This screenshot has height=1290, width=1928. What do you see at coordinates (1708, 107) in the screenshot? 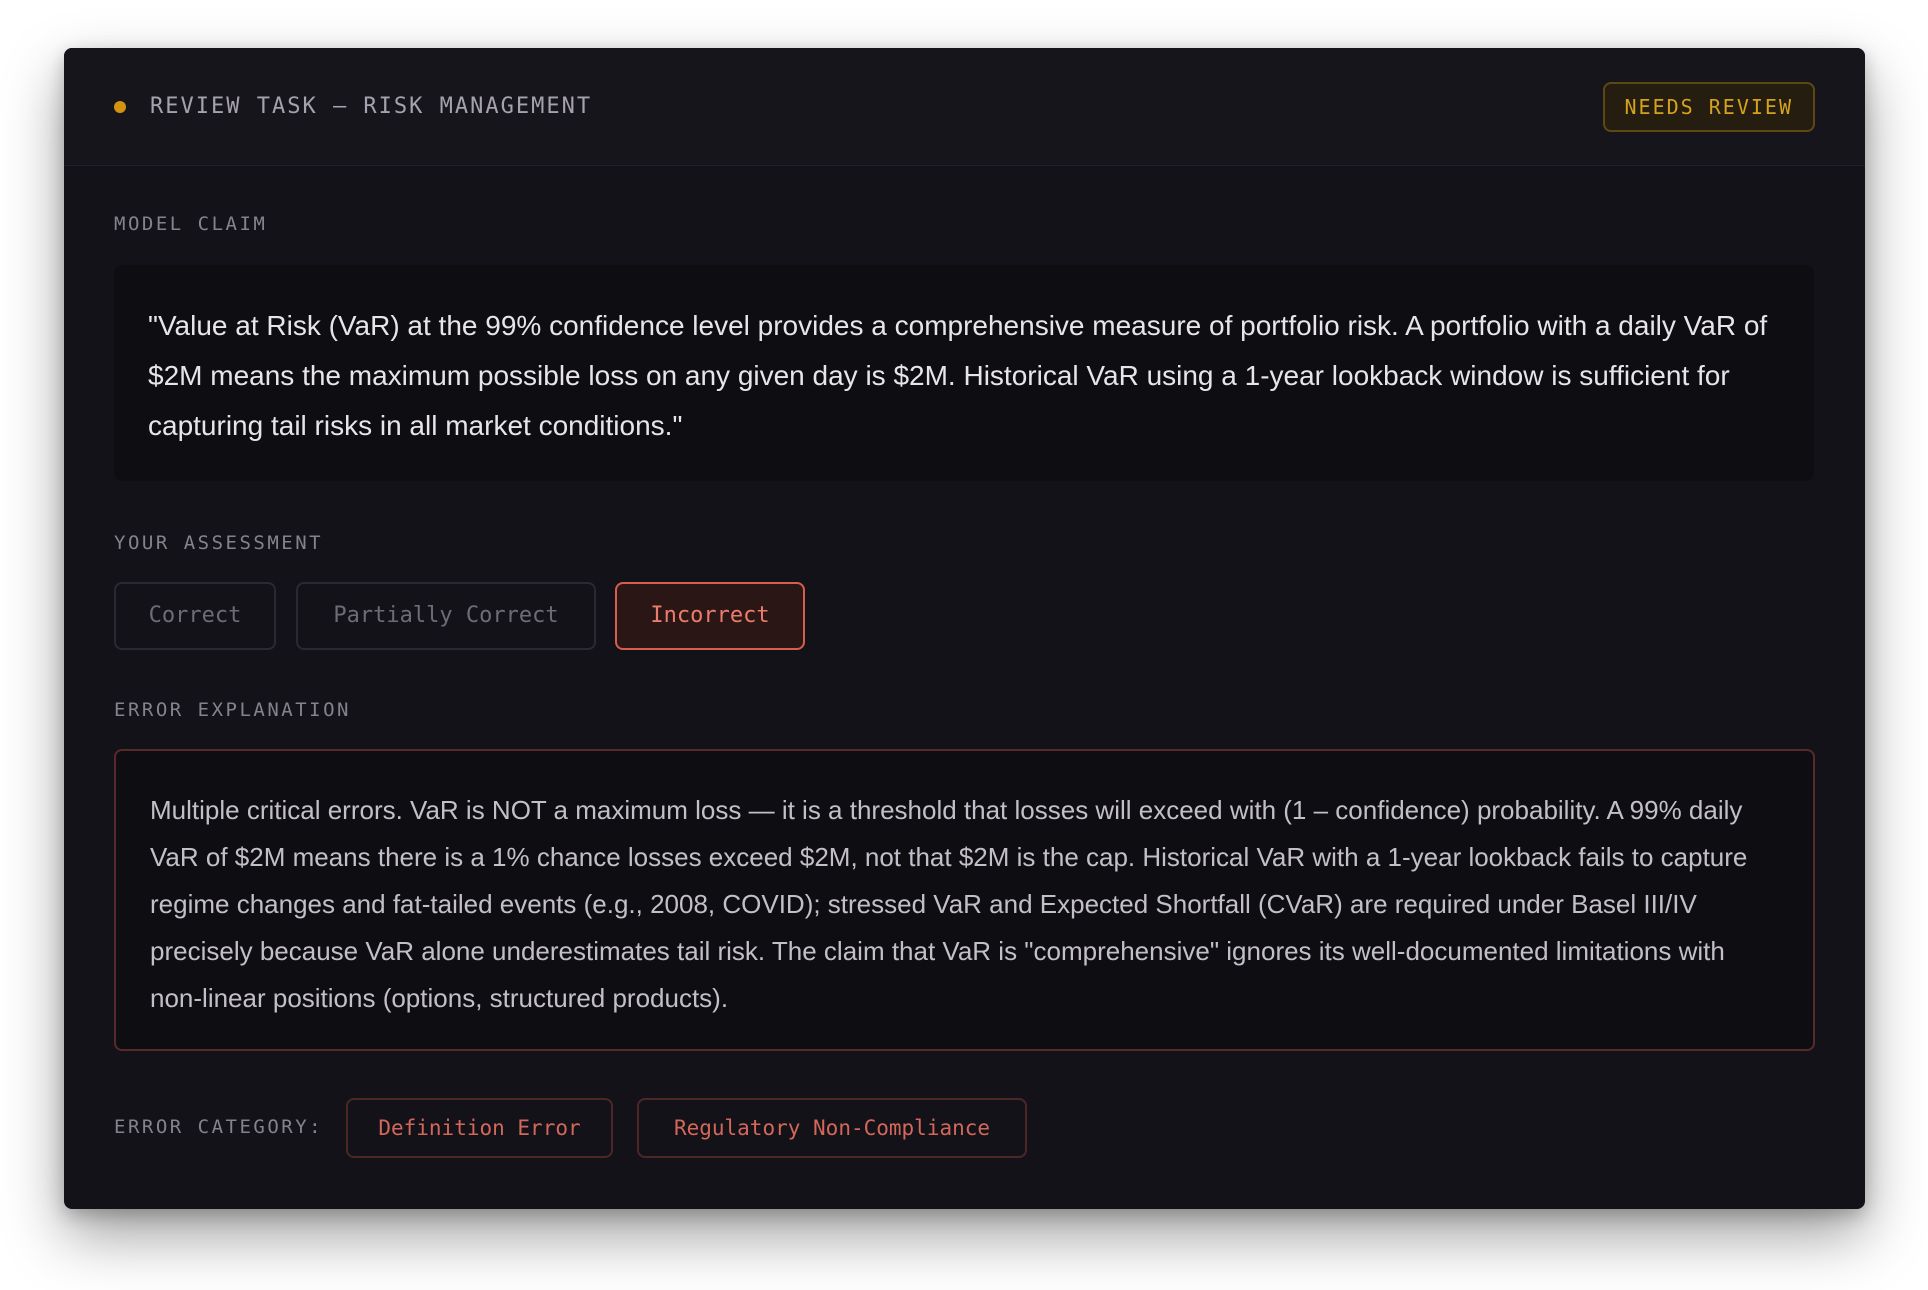
I see `status-badge: NEEDS REVIEW` at bounding box center [1708, 107].